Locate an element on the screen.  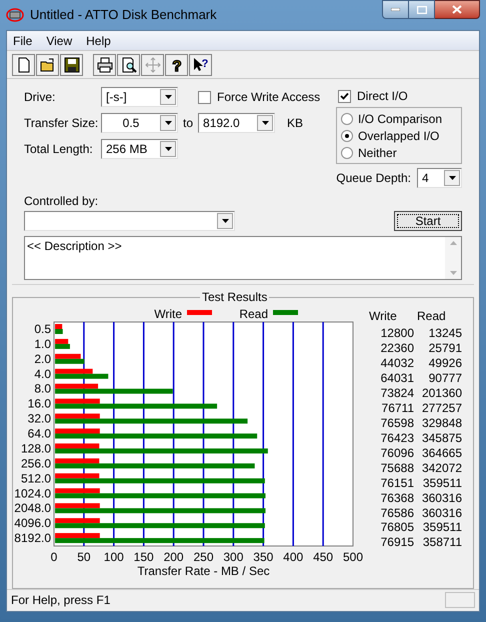
table-cell-text: 345875 is located at coordinates (441, 437).